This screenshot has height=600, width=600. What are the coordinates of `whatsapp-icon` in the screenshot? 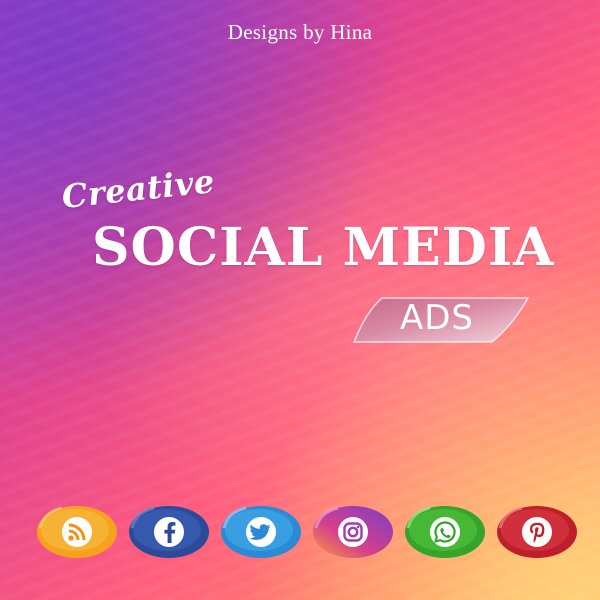 It's located at (445, 532).